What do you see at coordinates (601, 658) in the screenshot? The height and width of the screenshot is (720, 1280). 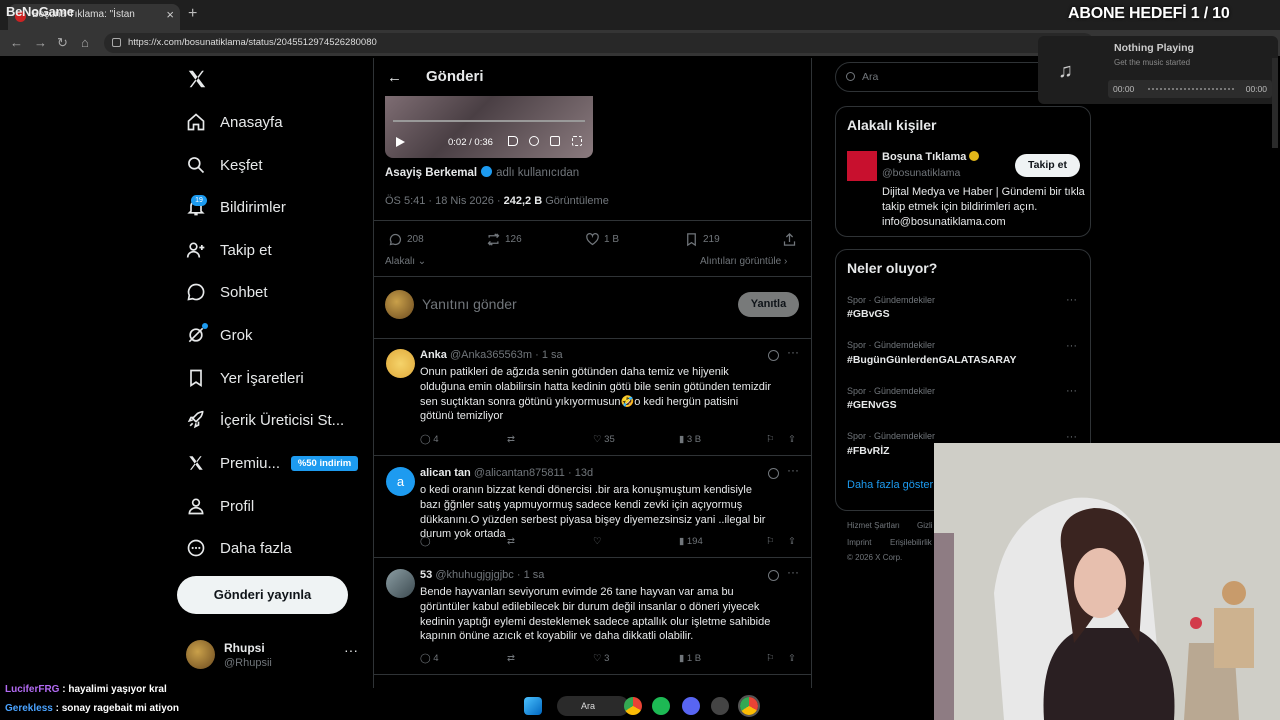 I see `like-action: ♡ 3` at bounding box center [601, 658].